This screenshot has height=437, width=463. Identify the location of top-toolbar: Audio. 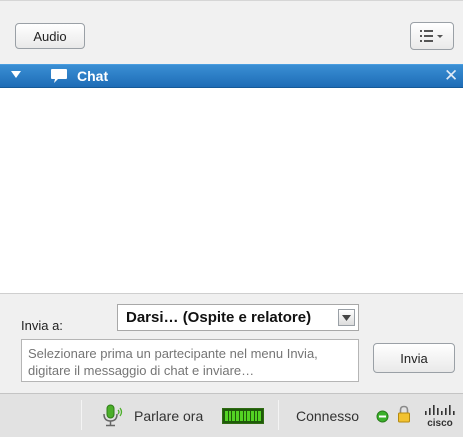
(231, 32).